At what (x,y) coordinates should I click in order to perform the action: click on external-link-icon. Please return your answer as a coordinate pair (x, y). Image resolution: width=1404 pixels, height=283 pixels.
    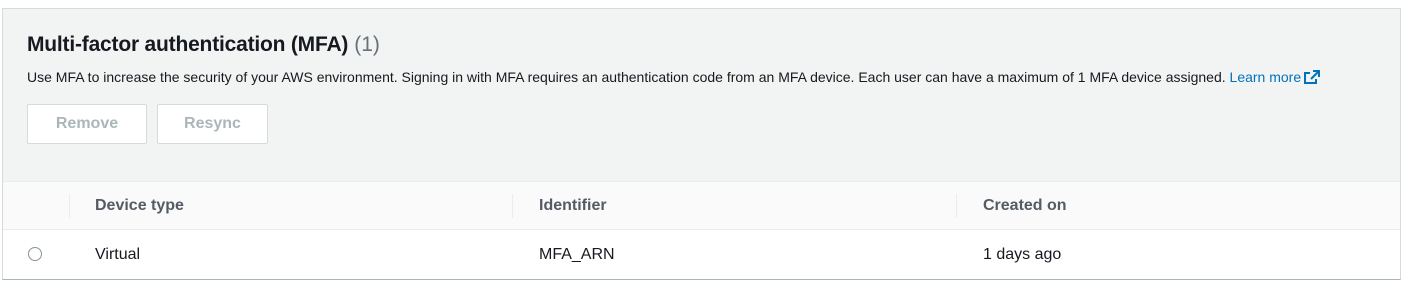
    Looking at the image, I should click on (1312, 79).